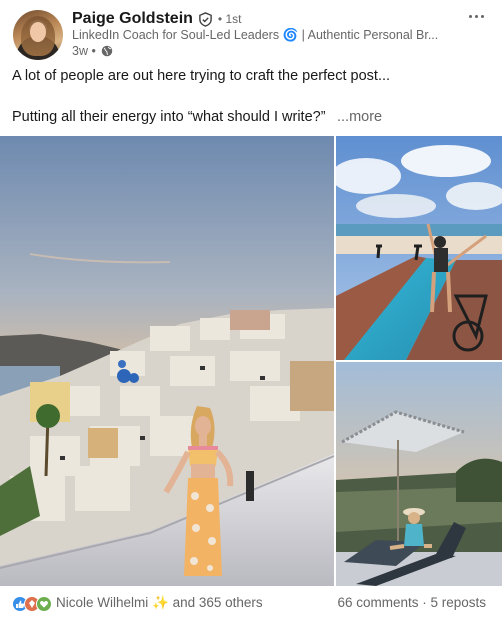 The width and height of the screenshot is (502, 619). I want to click on ellipsis-icon, so click(470, 16).